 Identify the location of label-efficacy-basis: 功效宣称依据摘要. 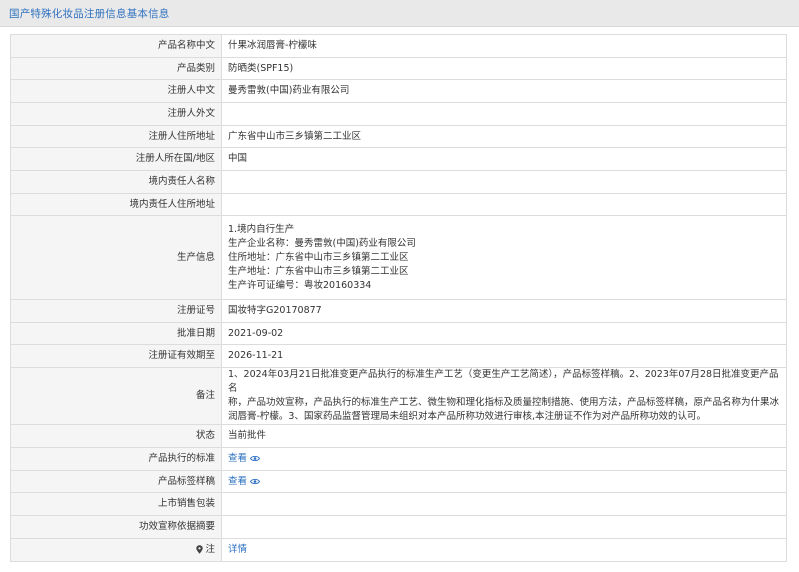
(116, 527).